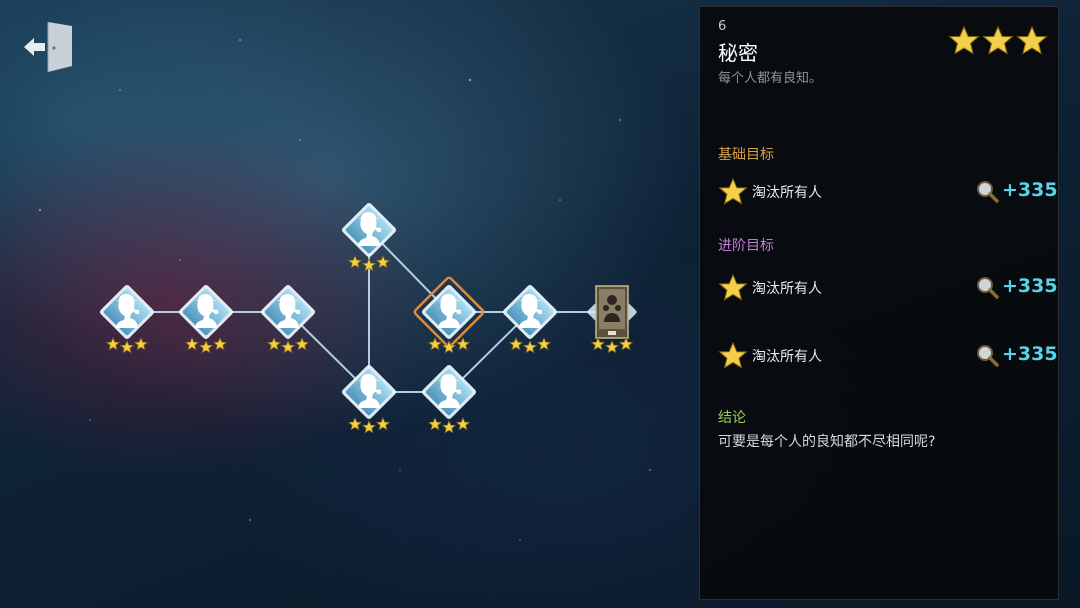  I want to click on conclusion-text: 可要是每个人的良知都不尽相同呢?, so click(827, 442).